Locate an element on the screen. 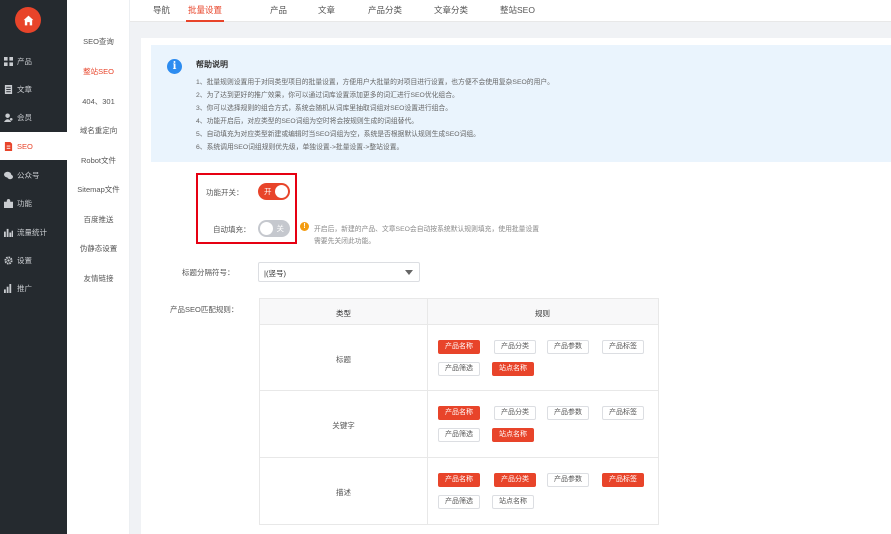  sidebar-item-promote: 推广 is located at coordinates (33, 288).